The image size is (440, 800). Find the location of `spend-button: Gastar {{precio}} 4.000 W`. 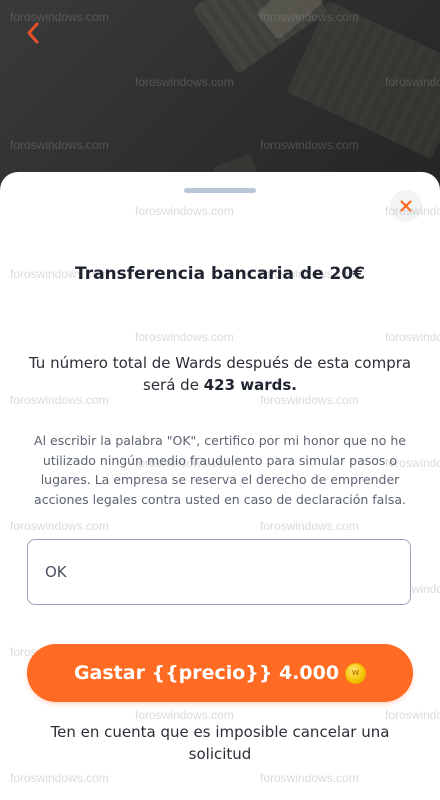

spend-button: Gastar {{precio}} 4.000 W is located at coordinates (220, 673).